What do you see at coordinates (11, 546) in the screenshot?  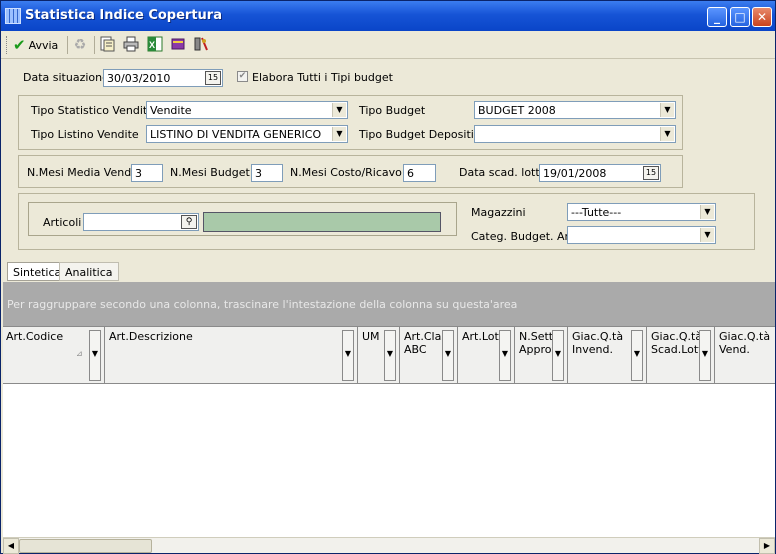 I see `scroll-left-icon: ◀` at bounding box center [11, 546].